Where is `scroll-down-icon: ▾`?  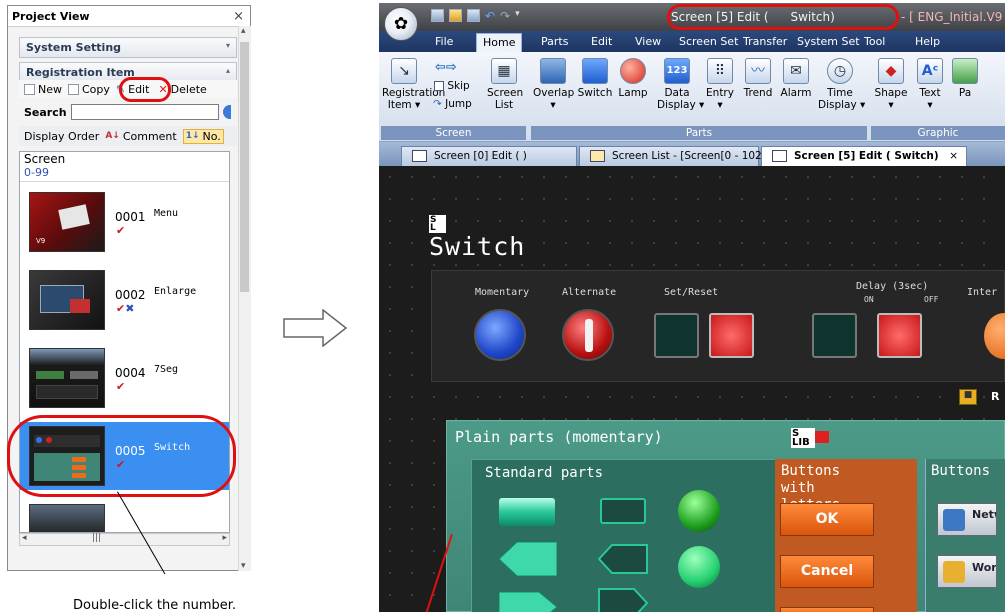
scroll-down-icon: ▾ is located at coordinates (243, 566).